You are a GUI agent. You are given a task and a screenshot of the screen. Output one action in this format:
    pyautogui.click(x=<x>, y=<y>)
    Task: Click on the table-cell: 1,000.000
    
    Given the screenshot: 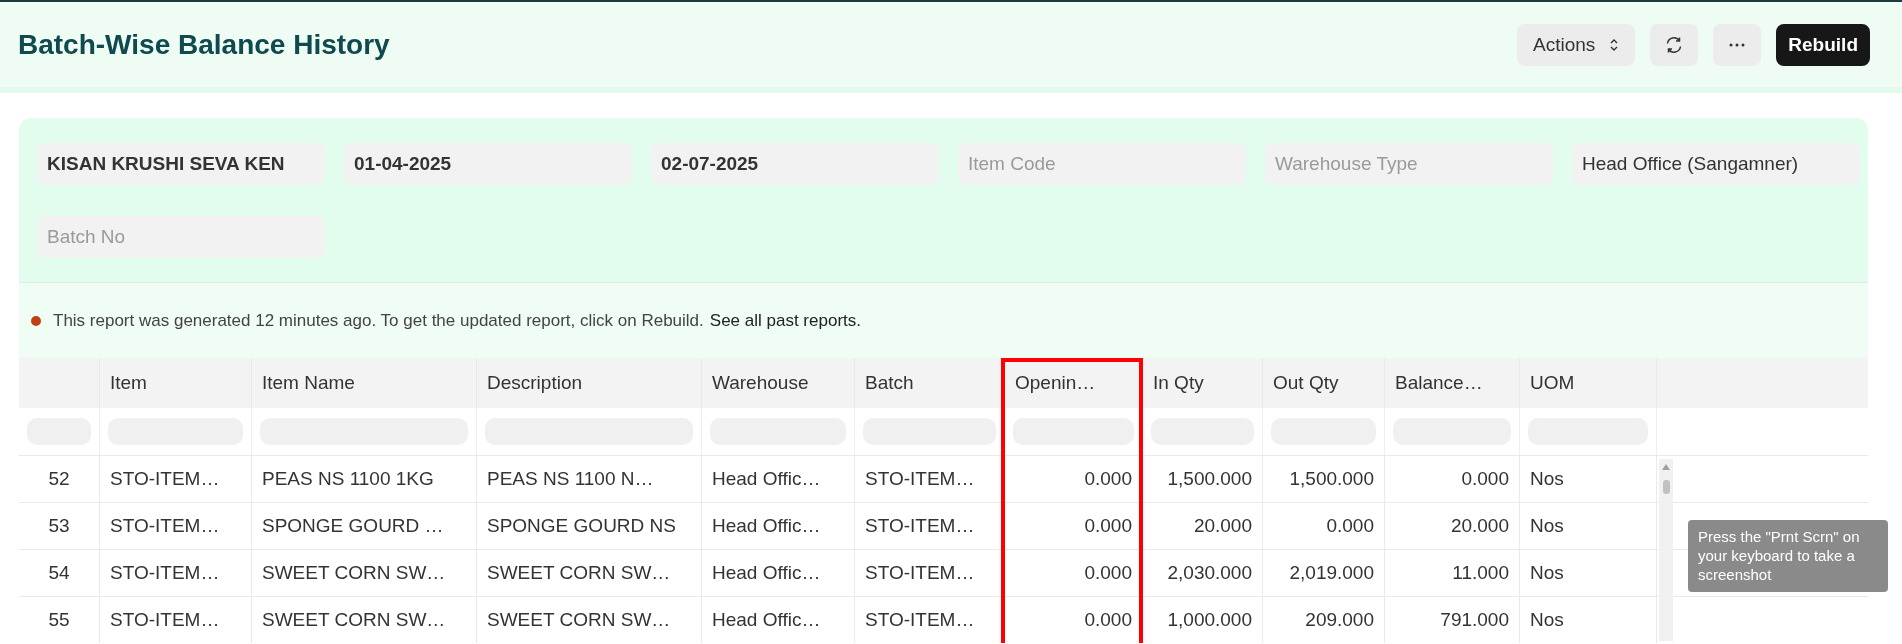 What is the action you would take?
    pyautogui.click(x=1203, y=620)
    